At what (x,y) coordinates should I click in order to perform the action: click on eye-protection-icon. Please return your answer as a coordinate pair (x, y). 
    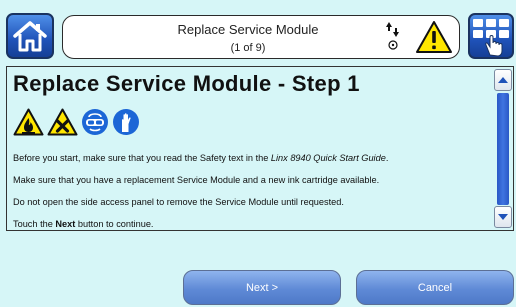
    Looking at the image, I should click on (95, 122).